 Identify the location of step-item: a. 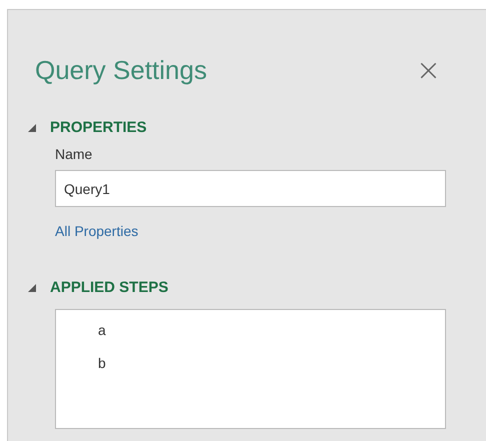
(102, 330).